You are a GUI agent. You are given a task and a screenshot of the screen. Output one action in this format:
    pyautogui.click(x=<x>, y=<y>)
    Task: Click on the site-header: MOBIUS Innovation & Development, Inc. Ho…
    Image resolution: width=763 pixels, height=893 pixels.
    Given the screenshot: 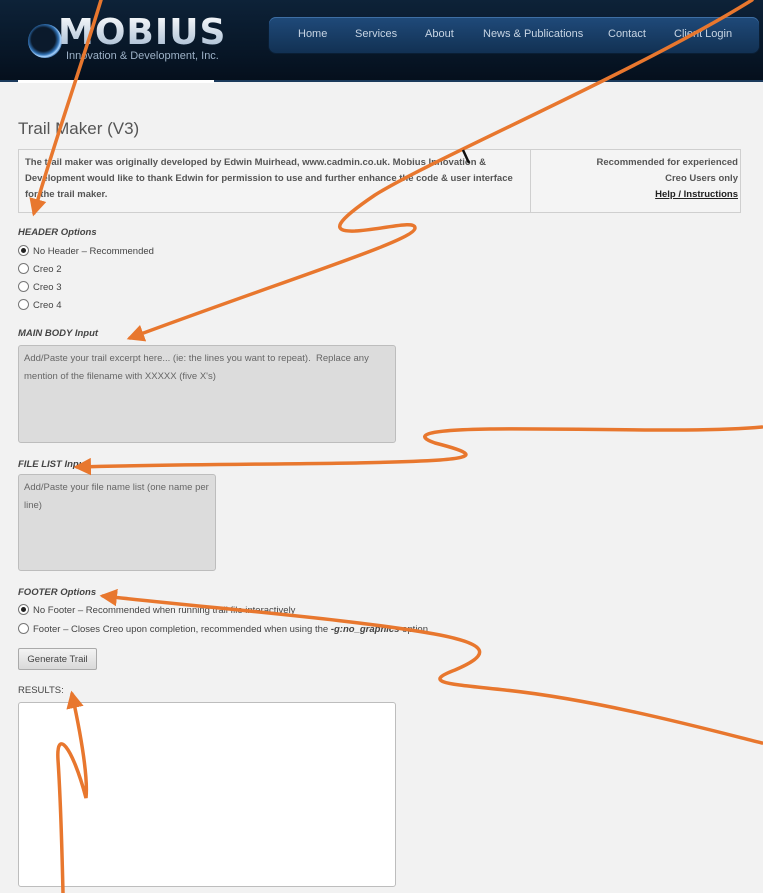 What is the action you would take?
    pyautogui.click(x=381, y=41)
    